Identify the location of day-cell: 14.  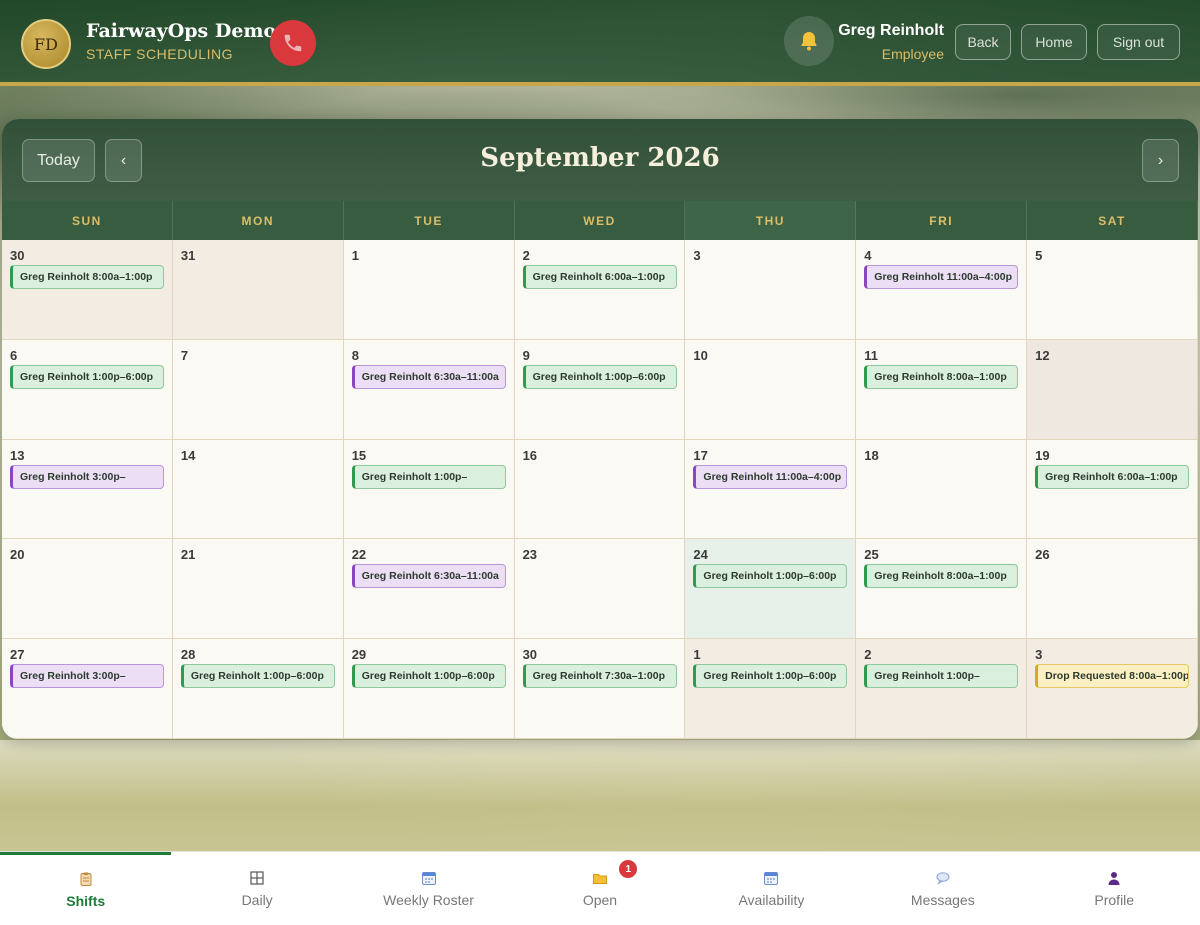
(258, 489).